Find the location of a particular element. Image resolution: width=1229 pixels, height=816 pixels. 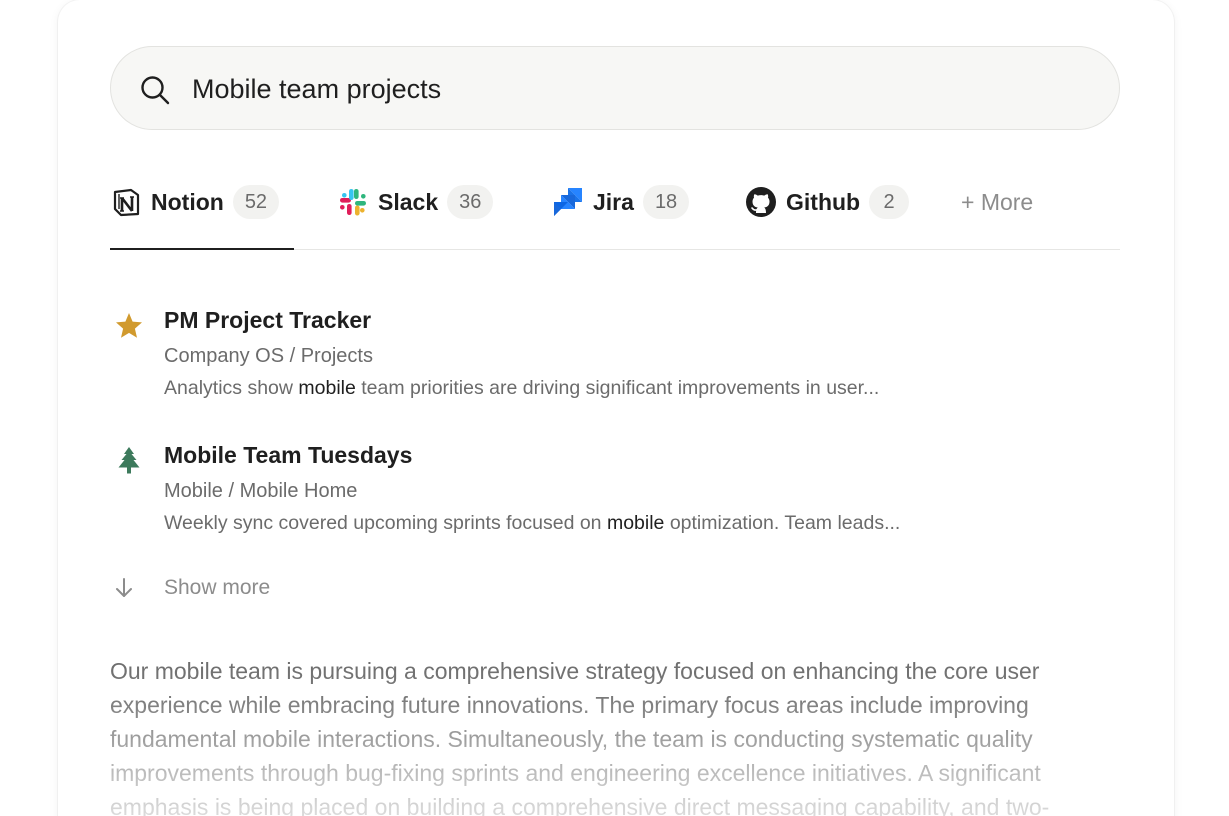

result-path: Company OS / Projects is located at coordinates (268, 356).